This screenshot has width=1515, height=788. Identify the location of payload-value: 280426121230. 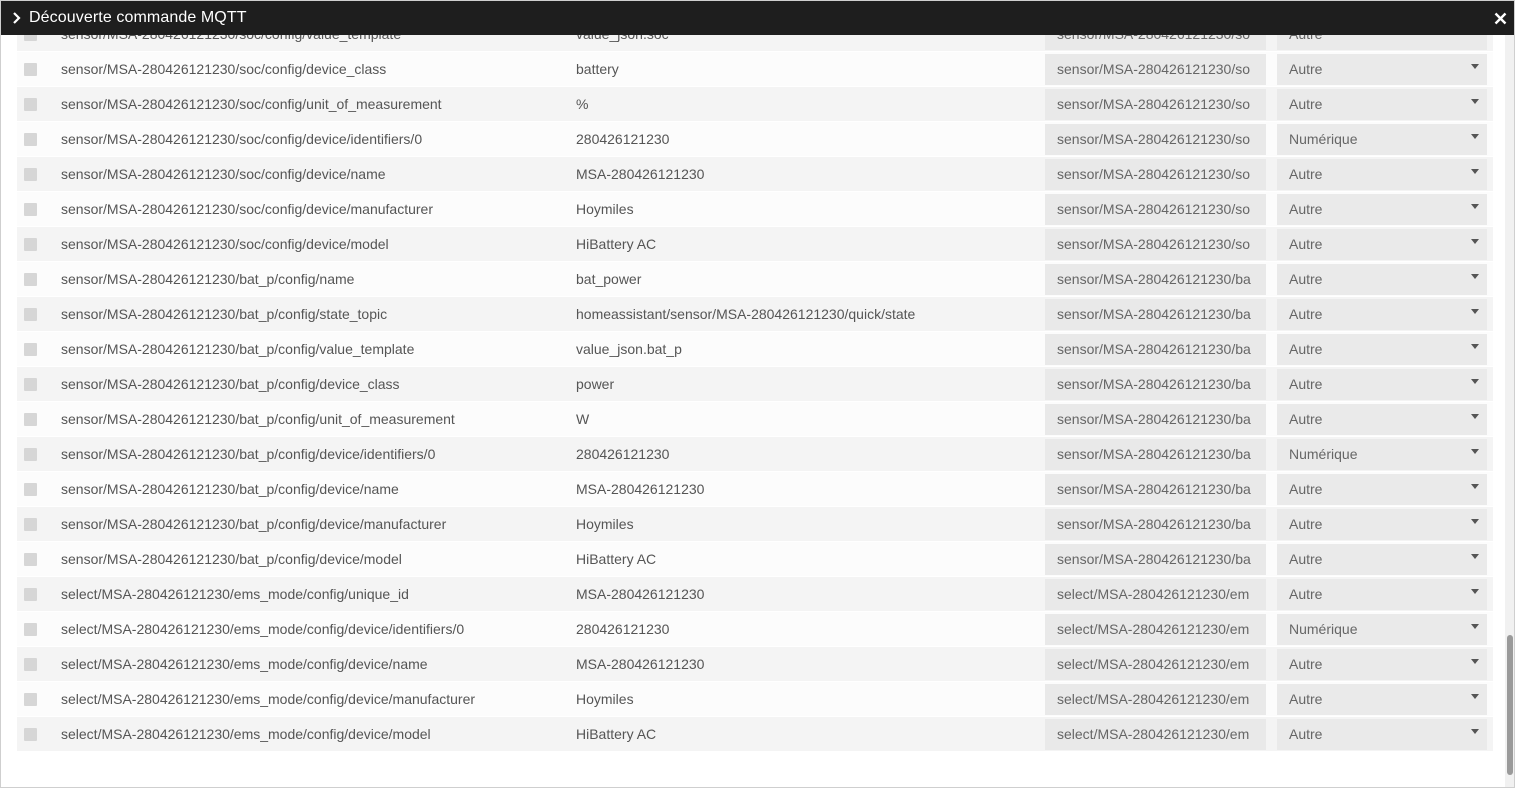
(623, 454).